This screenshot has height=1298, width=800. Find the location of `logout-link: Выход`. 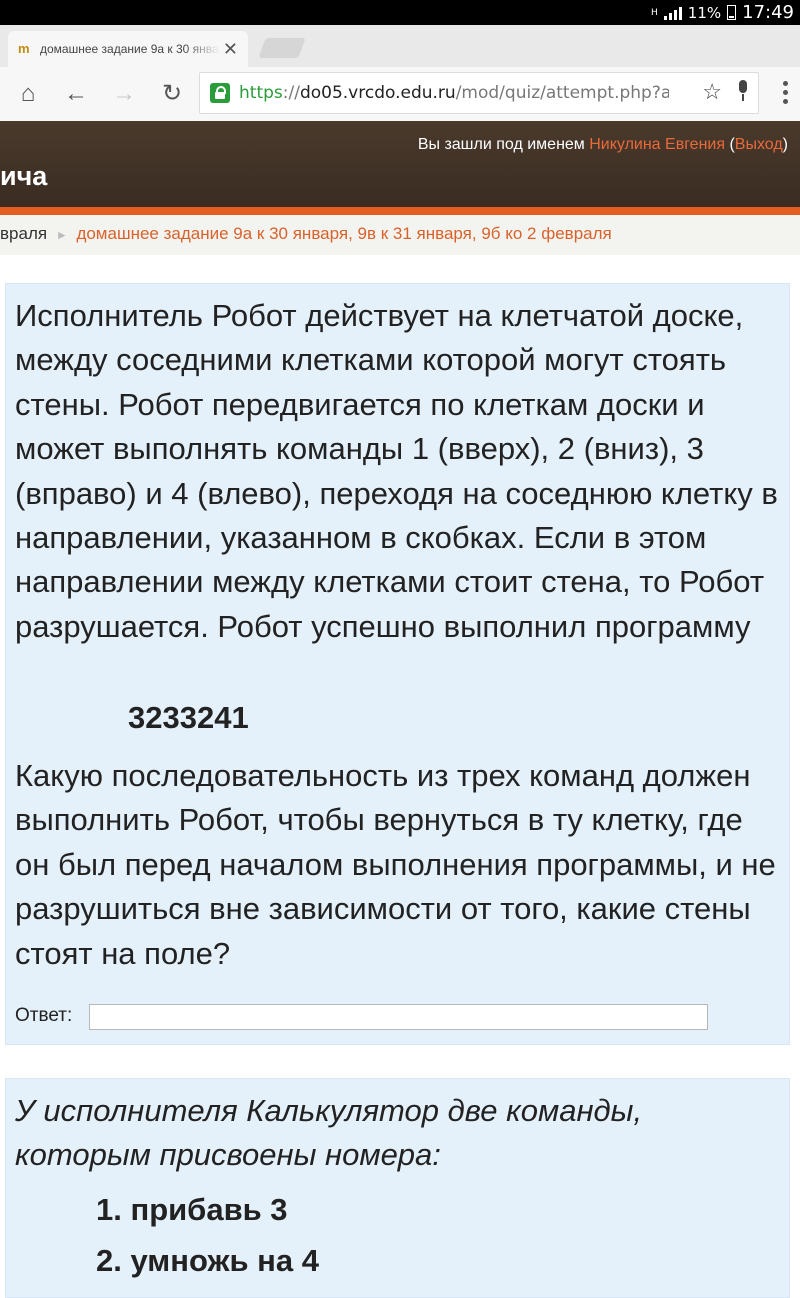

logout-link: Выход is located at coordinates (759, 144).